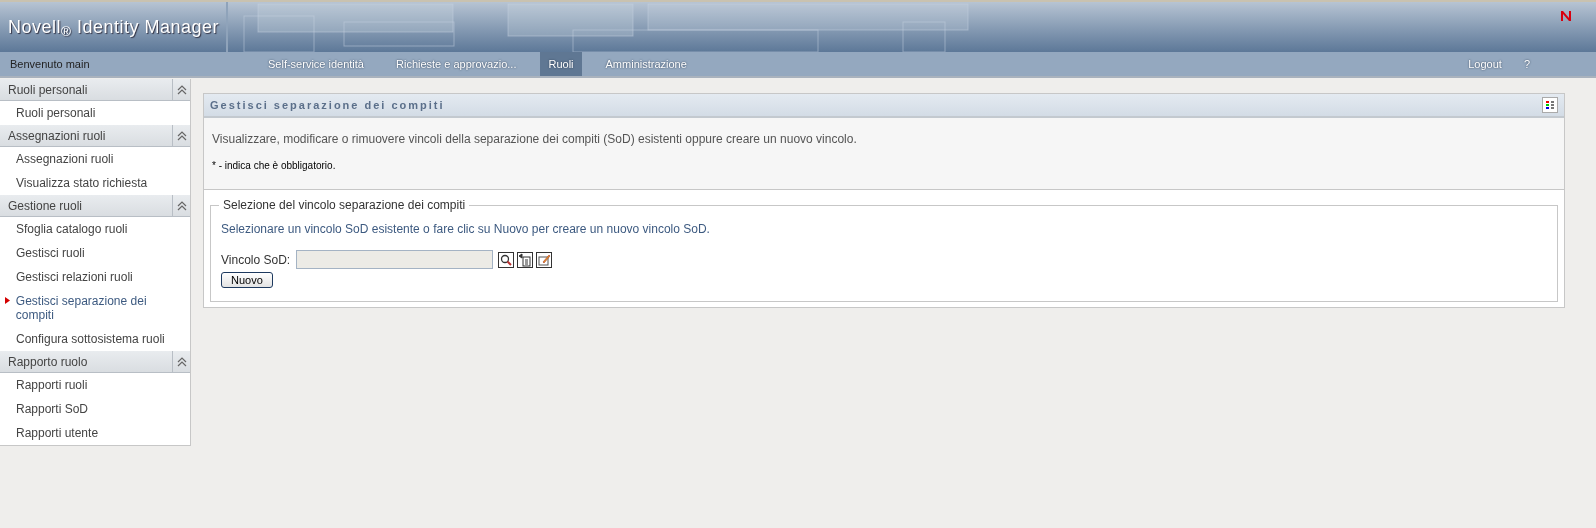 The image size is (1596, 528). Describe the element at coordinates (74, 277) in the screenshot. I see `sidebar-link: Gestisci relazioni ruoli` at that location.